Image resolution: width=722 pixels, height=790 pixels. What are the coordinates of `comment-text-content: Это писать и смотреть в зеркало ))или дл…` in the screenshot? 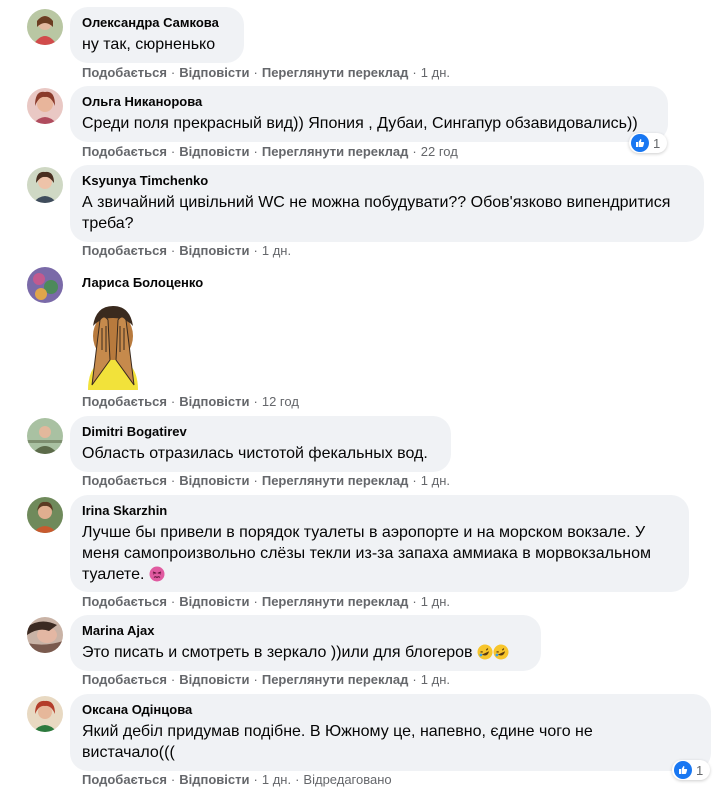 It's located at (277, 652).